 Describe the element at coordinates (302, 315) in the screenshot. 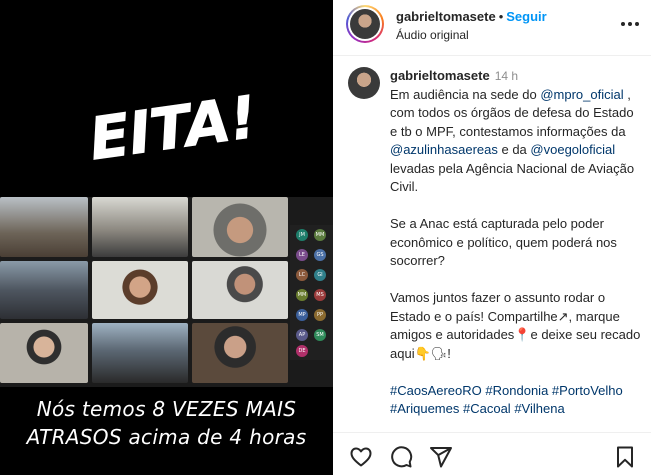

I see `participant-avatar: MP` at that location.